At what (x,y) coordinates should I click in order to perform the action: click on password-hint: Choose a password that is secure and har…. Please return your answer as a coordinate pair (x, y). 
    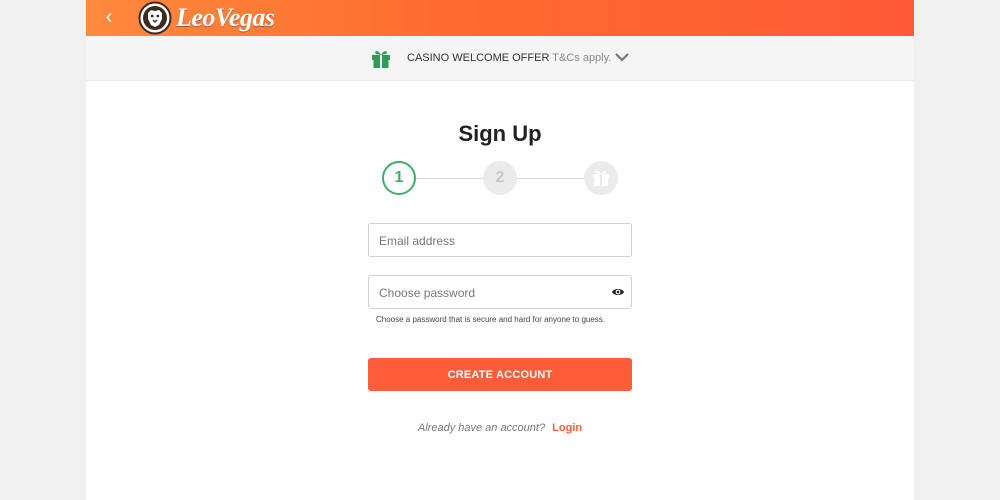
    Looking at the image, I should click on (491, 319).